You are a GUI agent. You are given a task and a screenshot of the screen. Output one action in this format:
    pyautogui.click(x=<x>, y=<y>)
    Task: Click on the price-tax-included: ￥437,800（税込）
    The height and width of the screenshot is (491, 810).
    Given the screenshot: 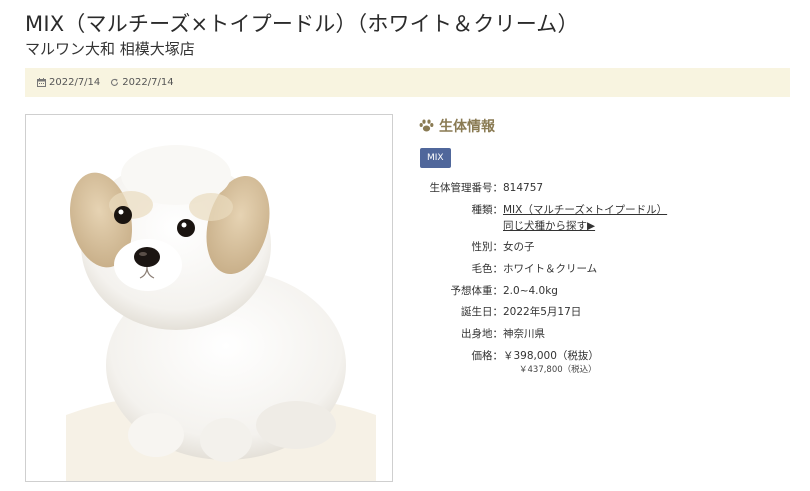 What is the action you would take?
    pyautogui.click(x=558, y=370)
    